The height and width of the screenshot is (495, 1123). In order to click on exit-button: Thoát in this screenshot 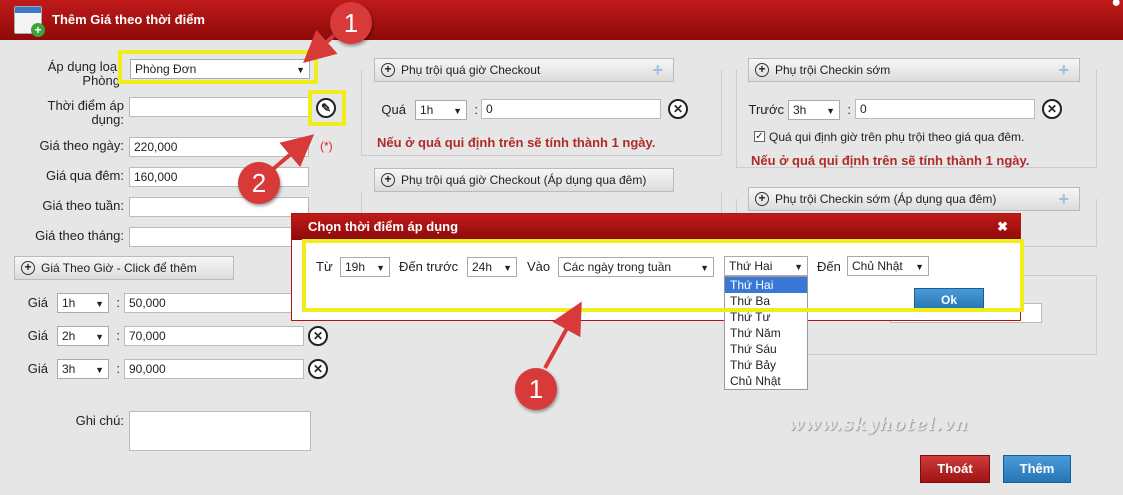, I will do `click(955, 469)`.